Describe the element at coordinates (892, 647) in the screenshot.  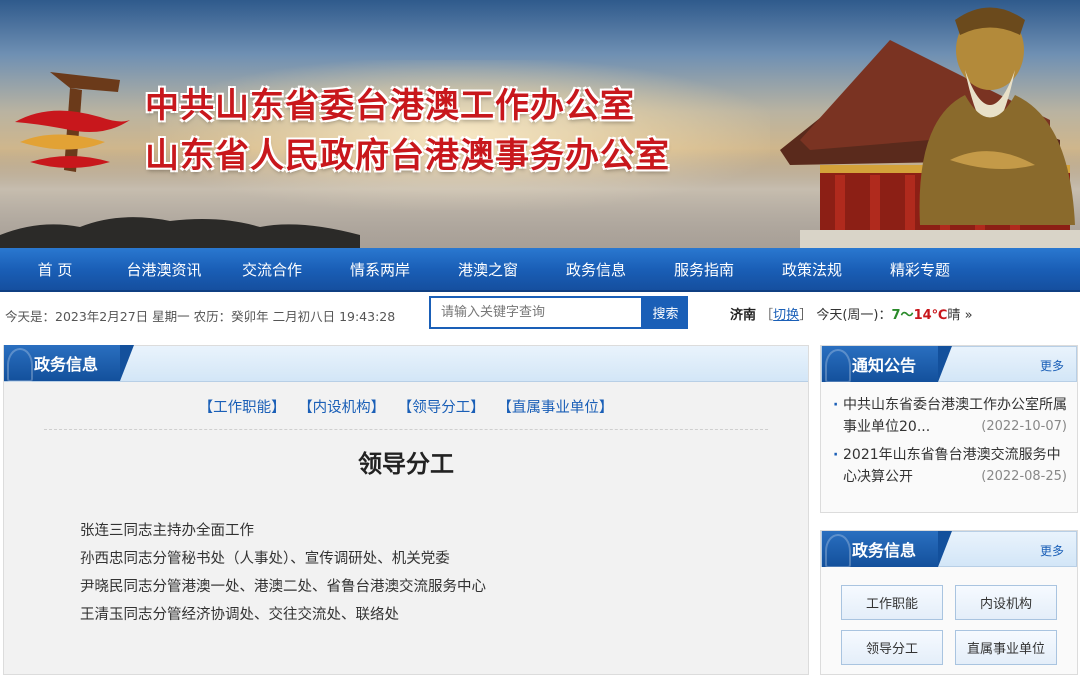
I see `leadership-division-button: 领导分工` at that location.